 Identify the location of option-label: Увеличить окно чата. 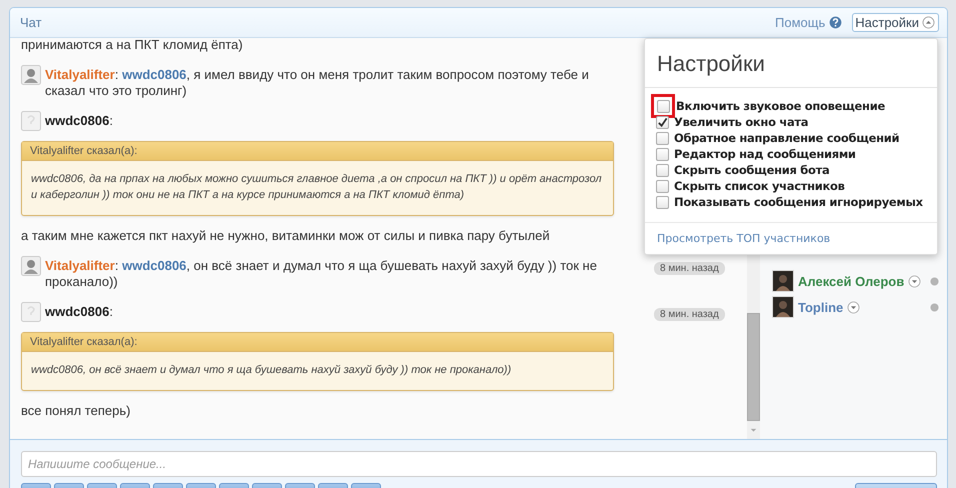
(741, 122).